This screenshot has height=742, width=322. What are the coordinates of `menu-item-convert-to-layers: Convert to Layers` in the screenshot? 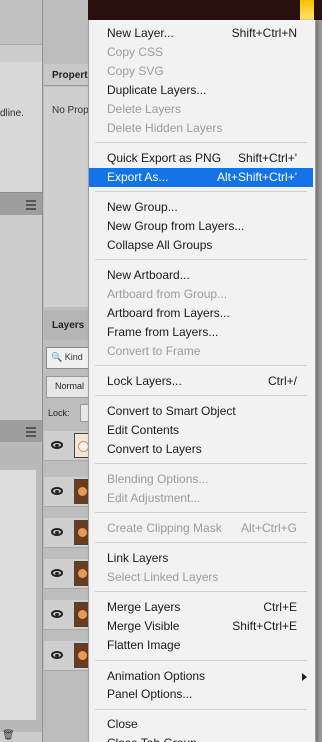 It's located at (201, 449).